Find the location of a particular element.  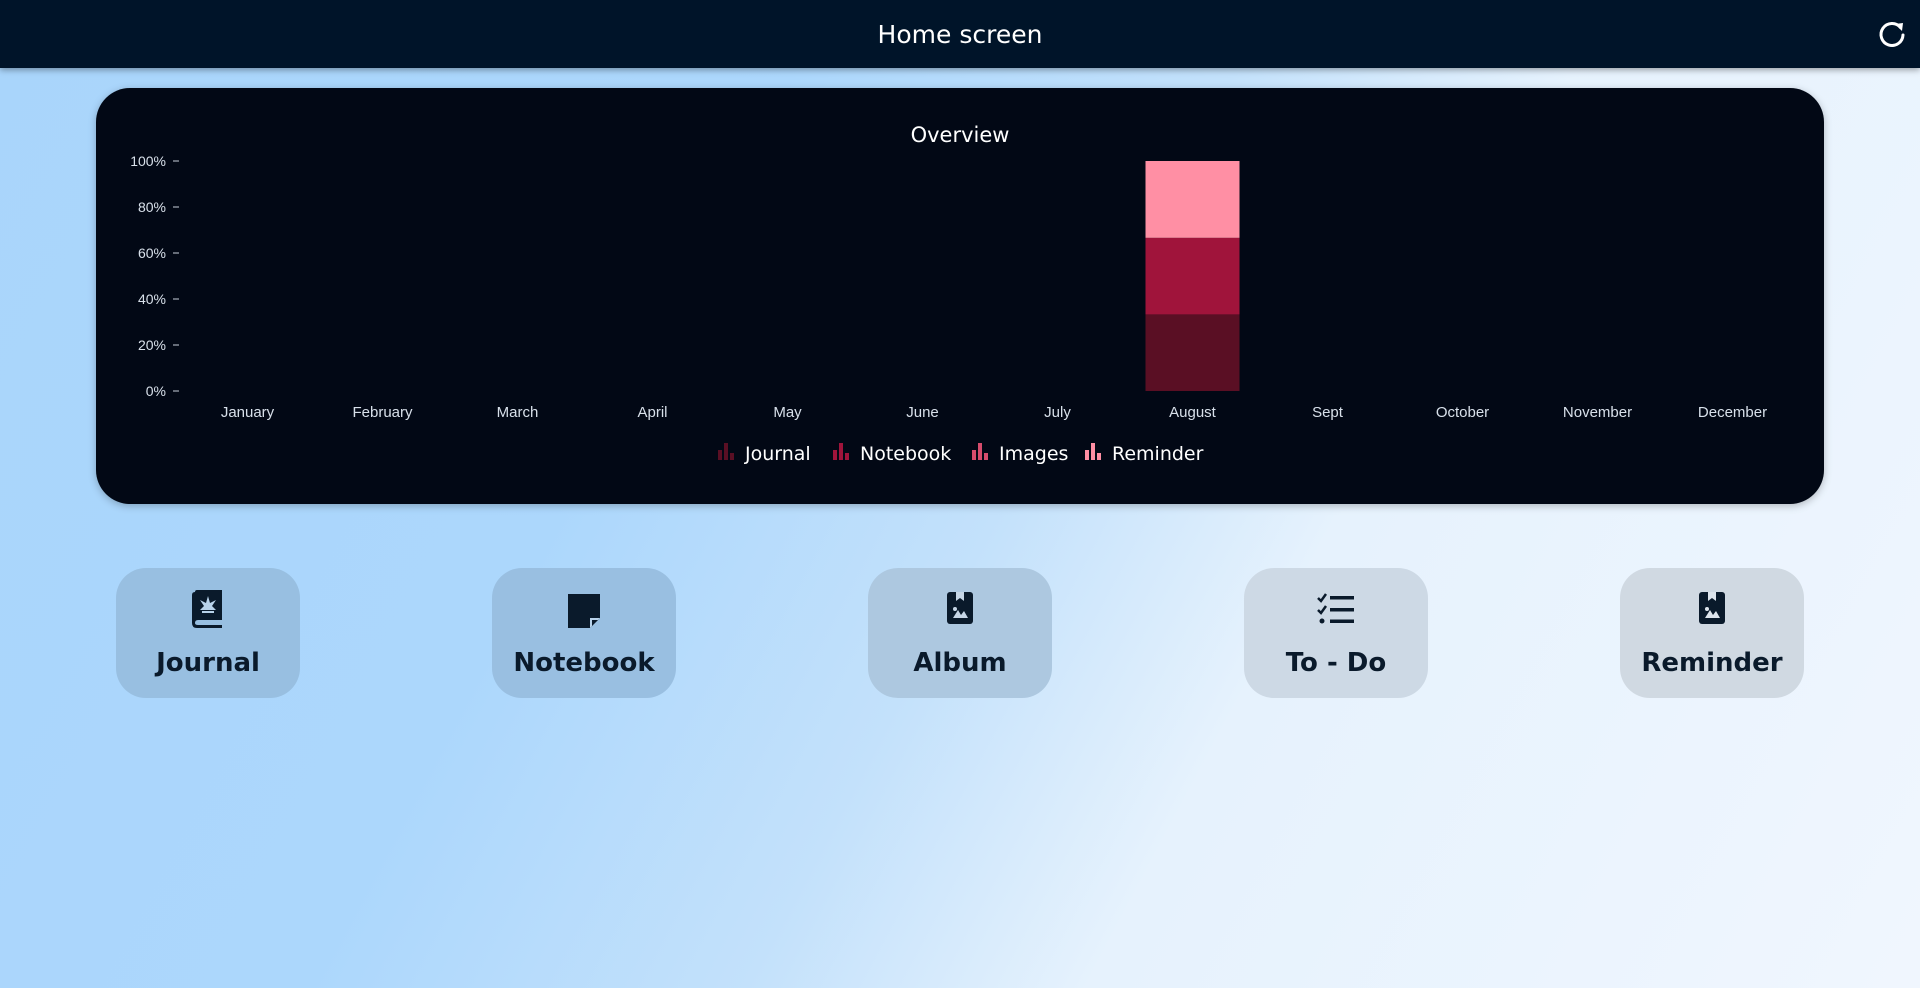

chart-title: Overview is located at coordinates (960, 135).